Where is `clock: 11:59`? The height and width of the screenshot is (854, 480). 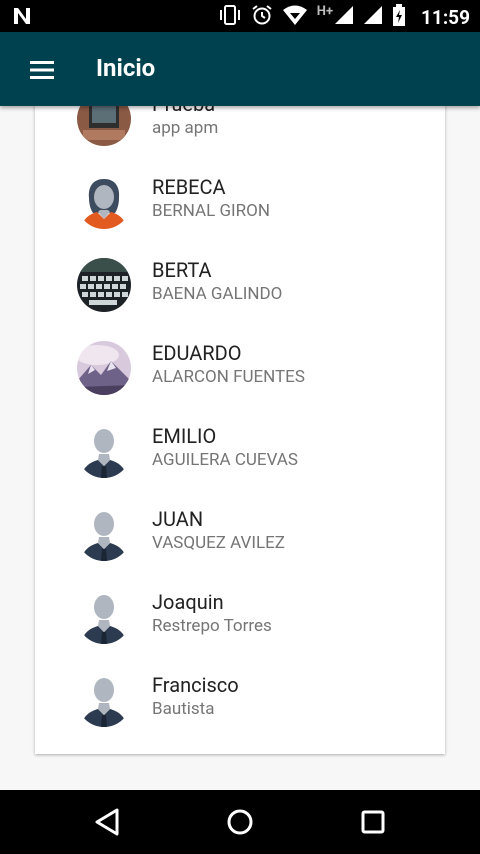 clock: 11:59 is located at coordinates (445, 17).